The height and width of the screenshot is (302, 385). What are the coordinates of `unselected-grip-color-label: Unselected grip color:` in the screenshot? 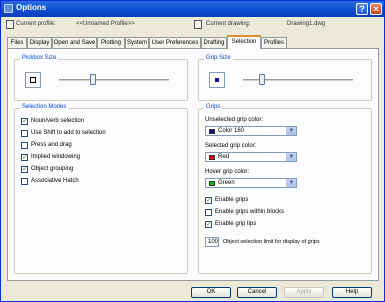 It's located at (234, 120).